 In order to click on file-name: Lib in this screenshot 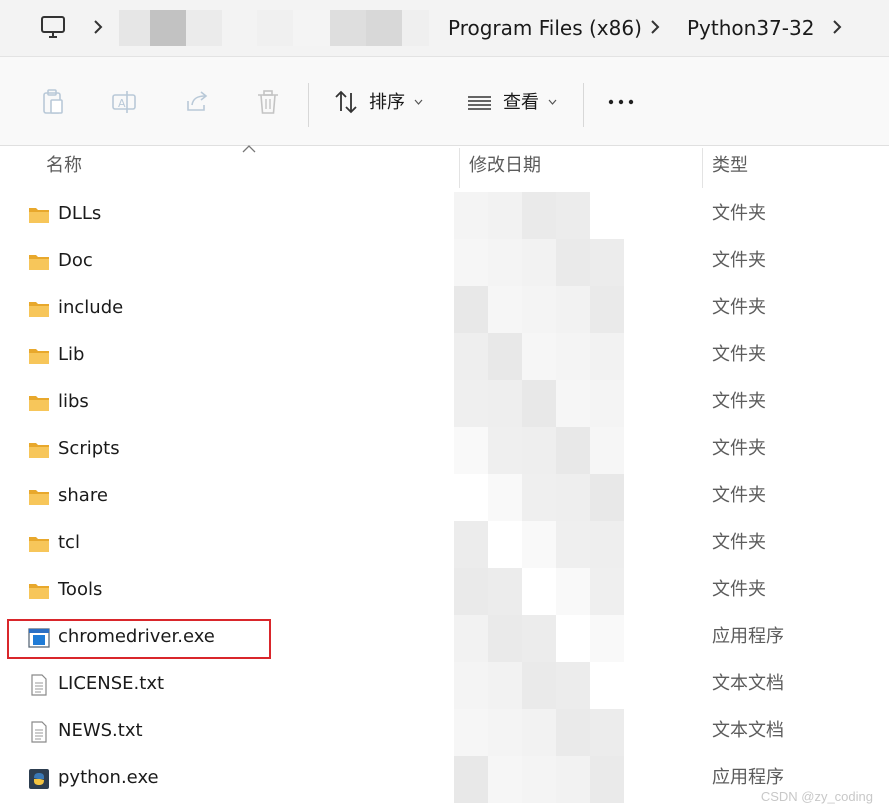, I will do `click(71, 354)`.